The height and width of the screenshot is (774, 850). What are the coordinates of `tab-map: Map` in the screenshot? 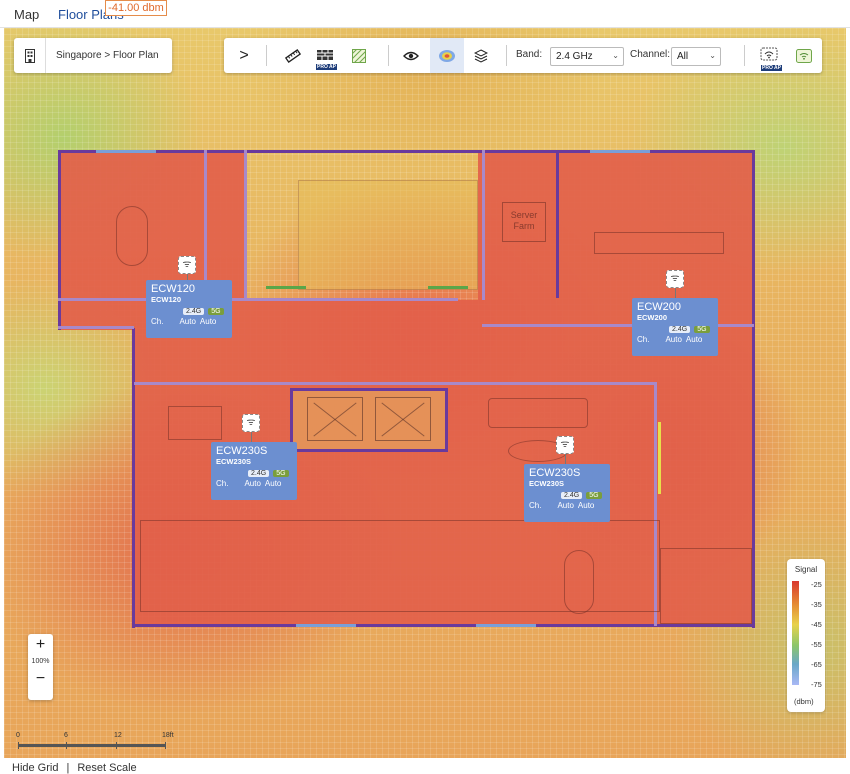 It's located at (26, 14).